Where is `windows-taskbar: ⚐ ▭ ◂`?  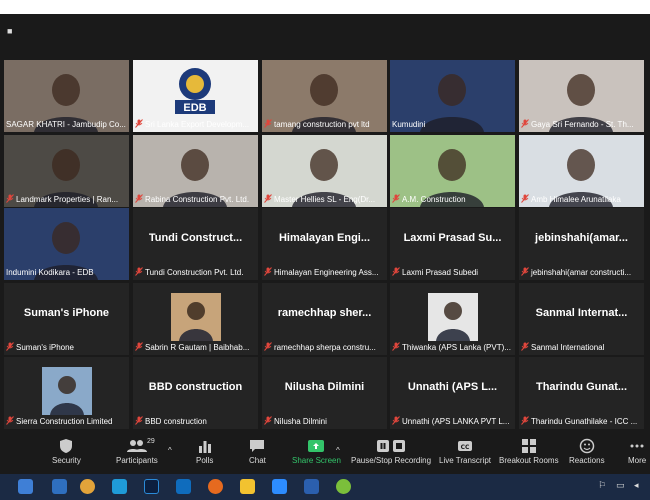 windows-taskbar: ⚐ ▭ ◂ is located at coordinates (325, 487).